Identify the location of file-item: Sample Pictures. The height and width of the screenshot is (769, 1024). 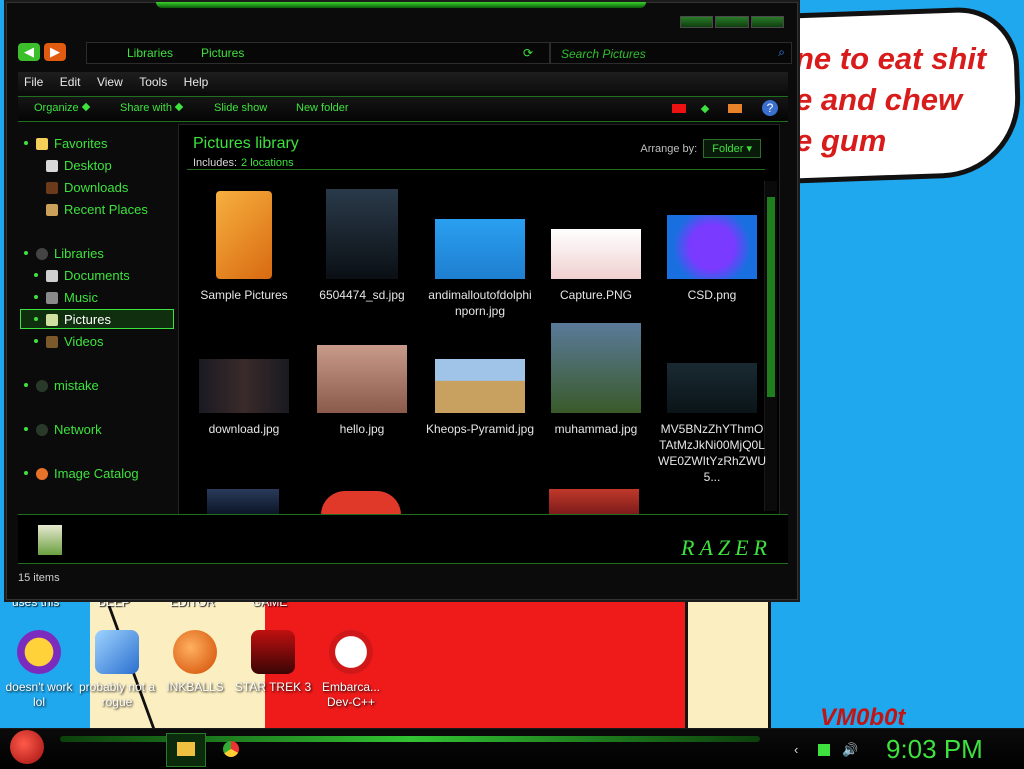
(244, 247).